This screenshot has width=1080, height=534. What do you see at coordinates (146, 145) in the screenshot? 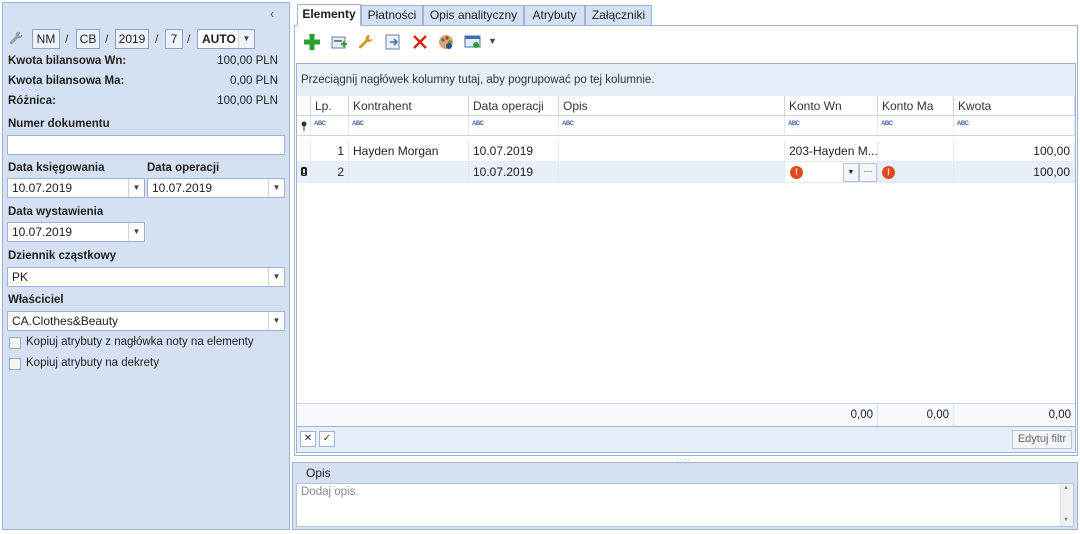
I see `doc-number-input` at bounding box center [146, 145].